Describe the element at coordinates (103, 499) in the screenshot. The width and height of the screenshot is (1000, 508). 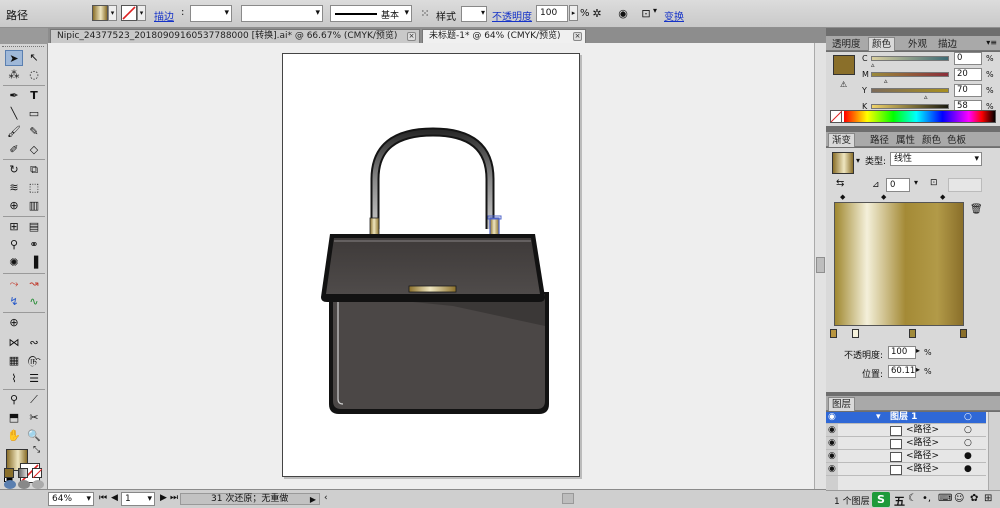
I see `first-page-icon: ⏮` at that location.